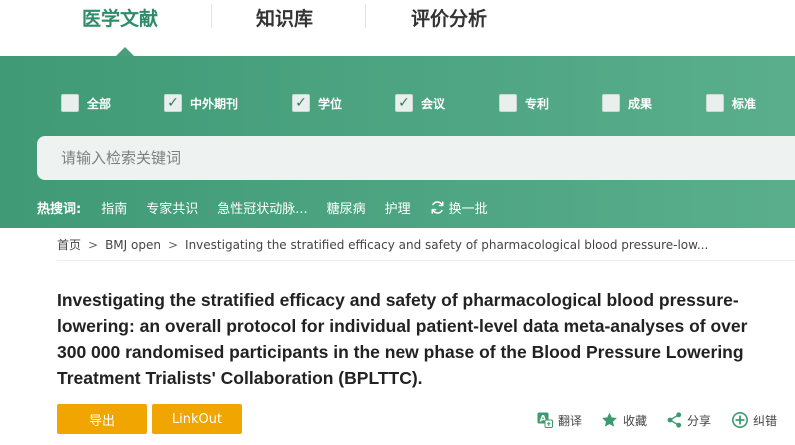 The height and width of the screenshot is (445, 795). I want to click on favorite-button: 收藏, so click(624, 420).